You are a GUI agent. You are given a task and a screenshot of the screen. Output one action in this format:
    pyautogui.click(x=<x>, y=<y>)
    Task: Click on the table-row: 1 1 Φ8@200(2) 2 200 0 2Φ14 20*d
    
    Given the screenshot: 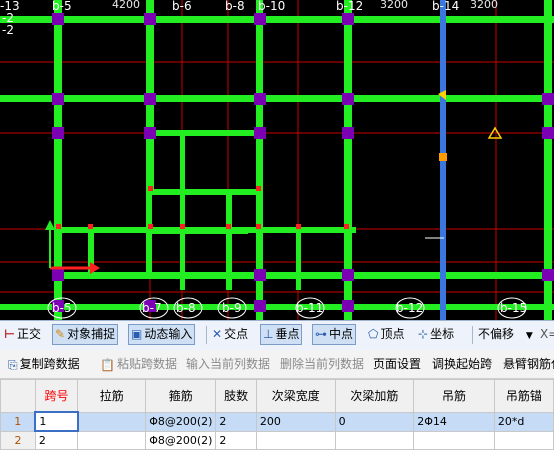 What is the action you would take?
    pyautogui.click(x=277, y=421)
    